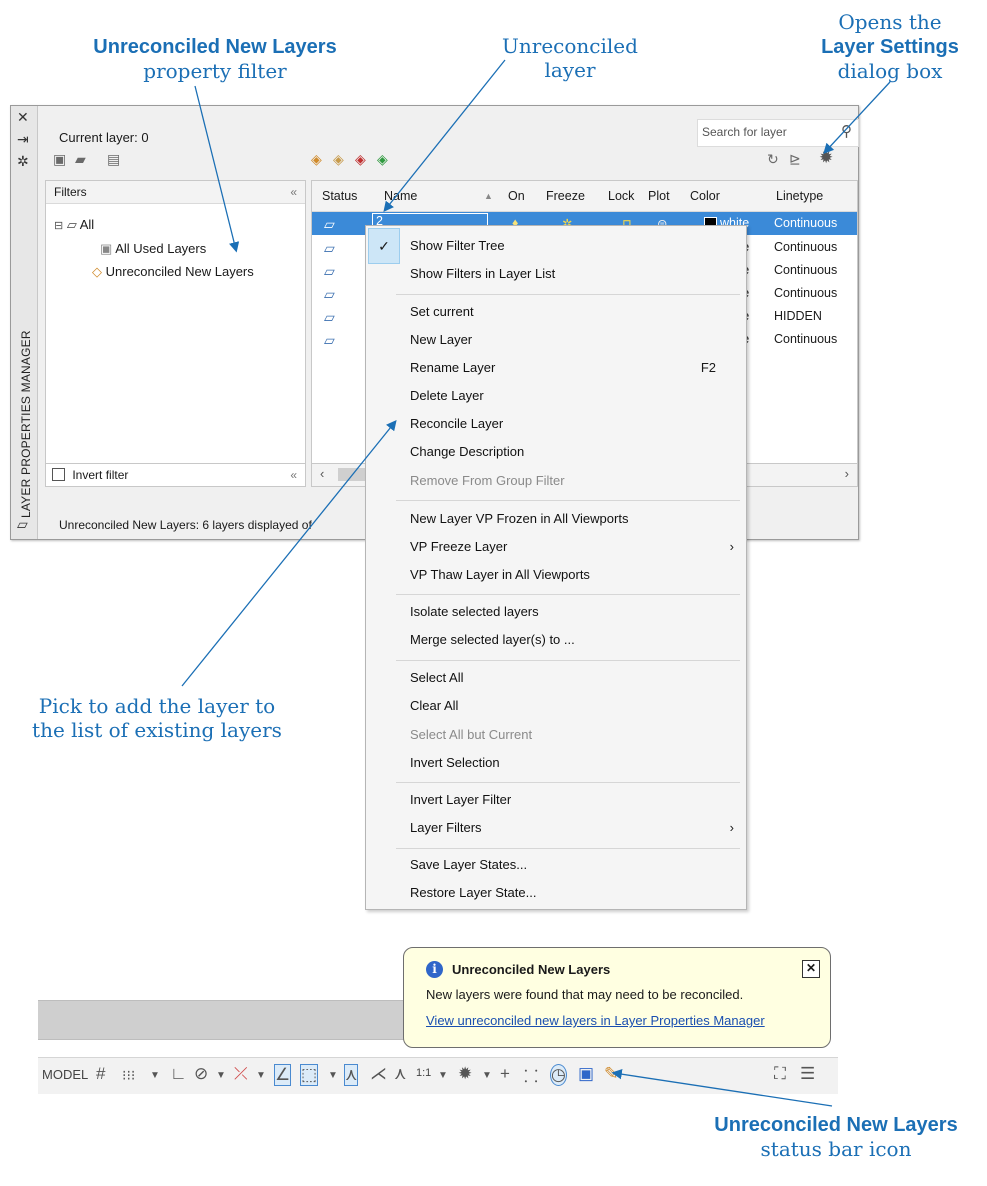  Describe the element at coordinates (705, 196) in the screenshot. I see `column-color: Color` at that location.